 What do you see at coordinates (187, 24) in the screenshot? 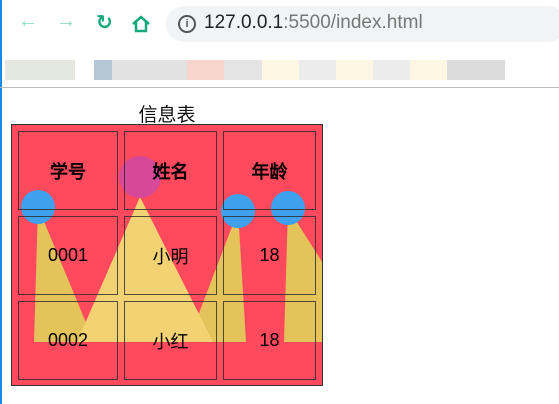
I see `info-icon: i` at bounding box center [187, 24].